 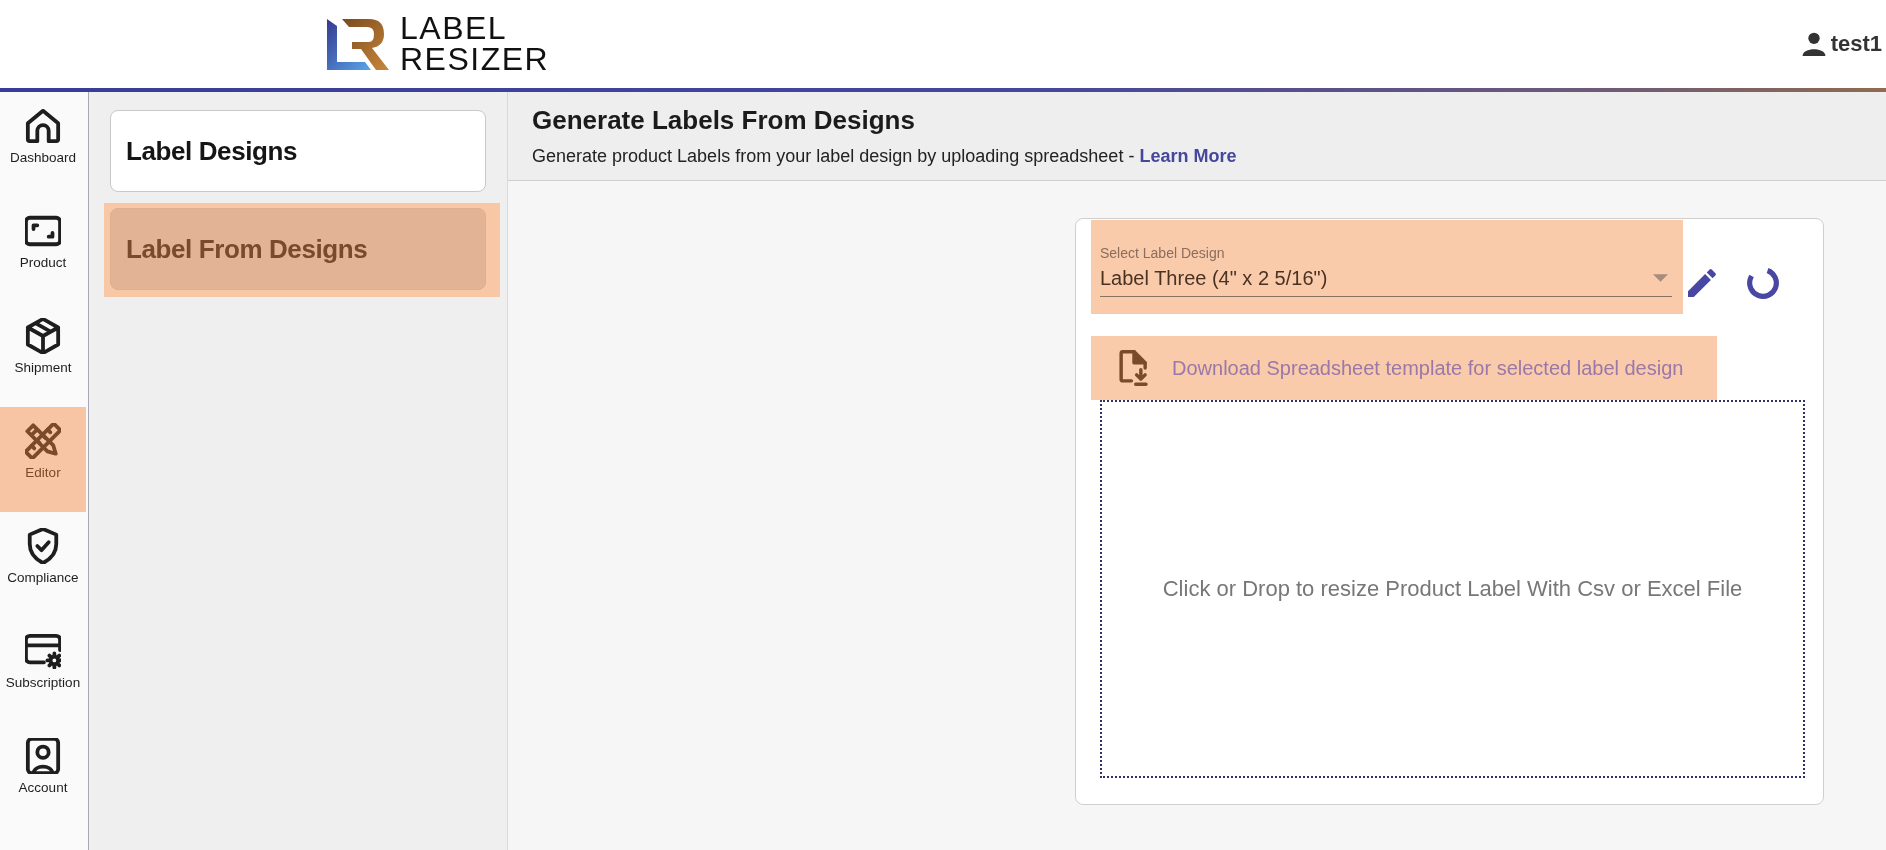 What do you see at coordinates (43, 441) in the screenshot?
I see `ruler-pencil-icon` at bounding box center [43, 441].